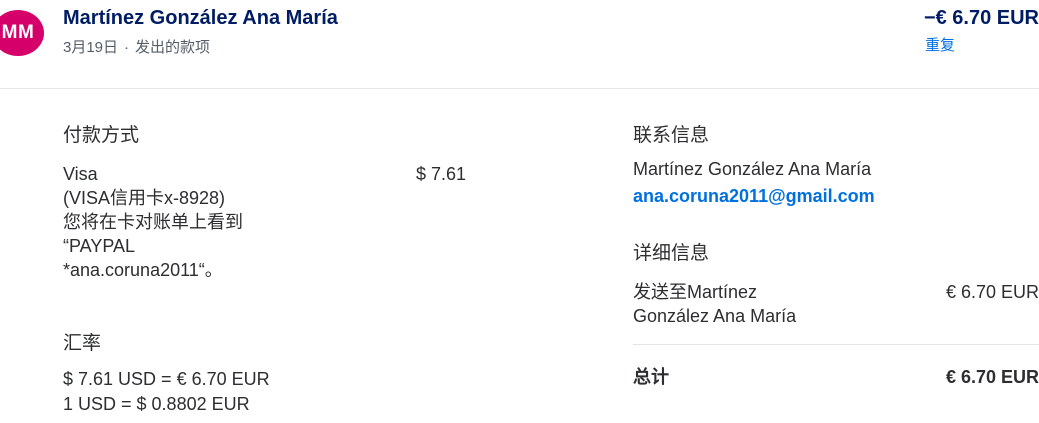  I want to click on sent-to-line: González Ana María, so click(715, 316).